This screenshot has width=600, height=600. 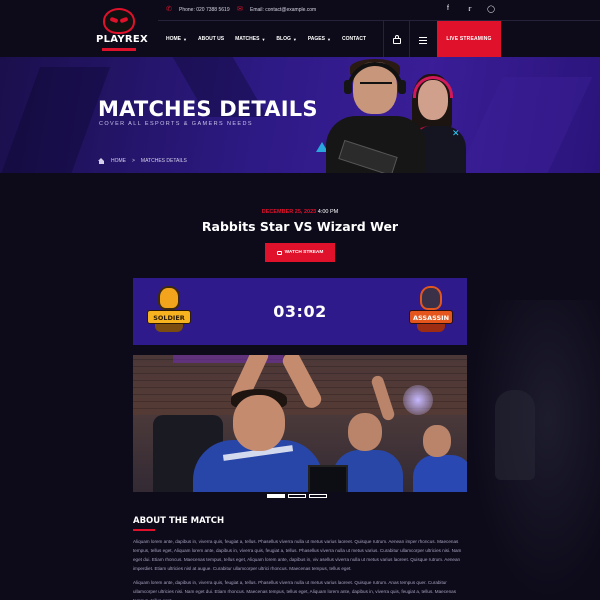 What do you see at coordinates (163, 161) in the screenshot?
I see `breadcrumb-current: MATCHES DETAILS` at bounding box center [163, 161].